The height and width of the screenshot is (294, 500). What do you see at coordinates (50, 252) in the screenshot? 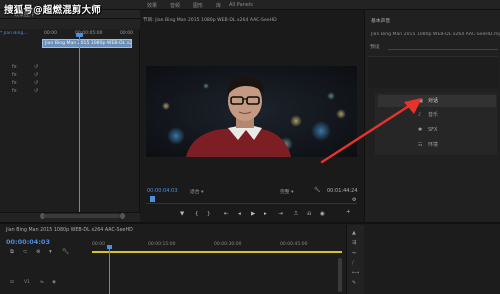
I see `add-marker-icon: ▾` at bounding box center [50, 252].